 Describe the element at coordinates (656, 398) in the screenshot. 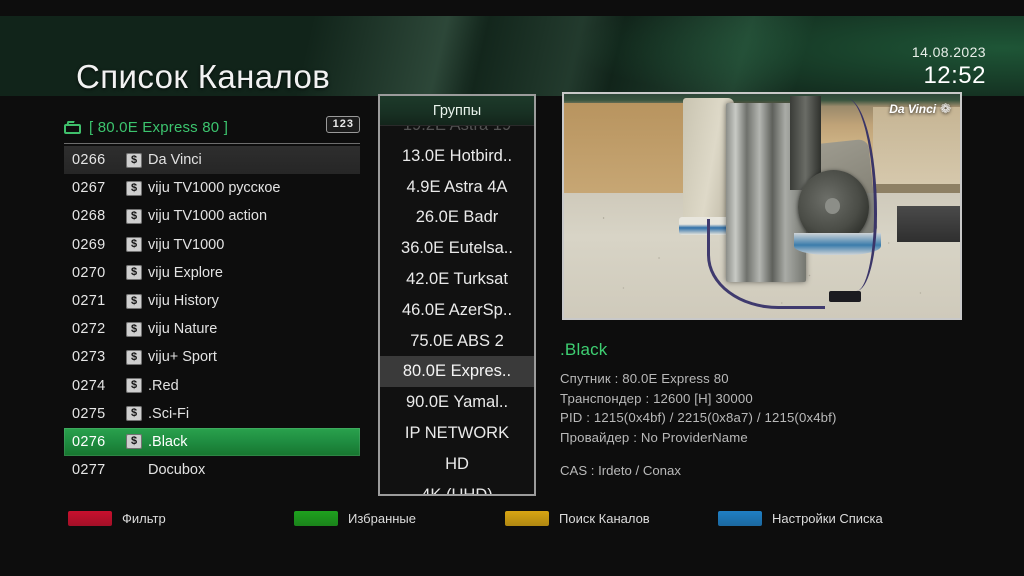

I see `info-transponder: Транспондер : 12600 [H] 30000` at that location.